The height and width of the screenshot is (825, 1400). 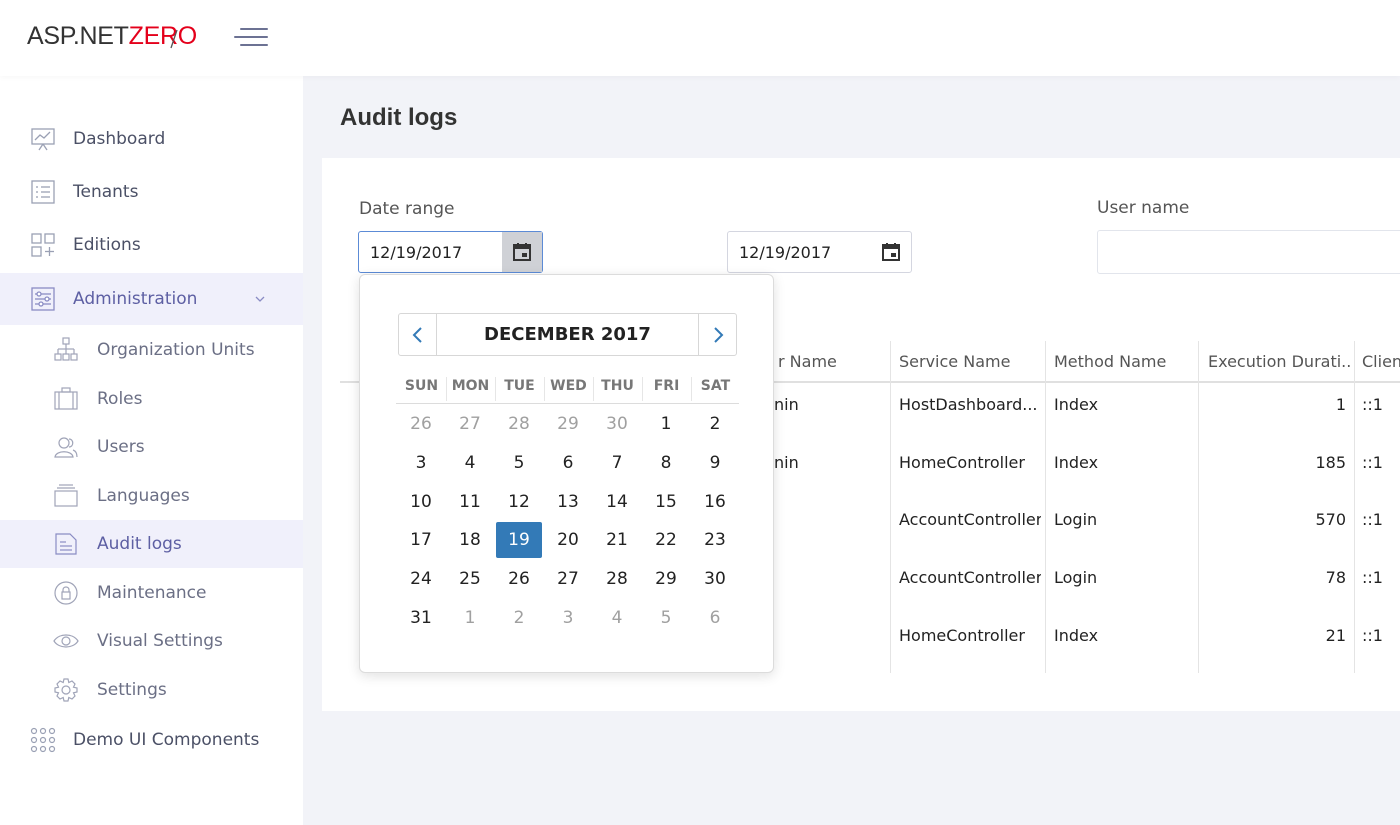 What do you see at coordinates (1335, 577) in the screenshot?
I see `table-cell-duration: 78` at bounding box center [1335, 577].